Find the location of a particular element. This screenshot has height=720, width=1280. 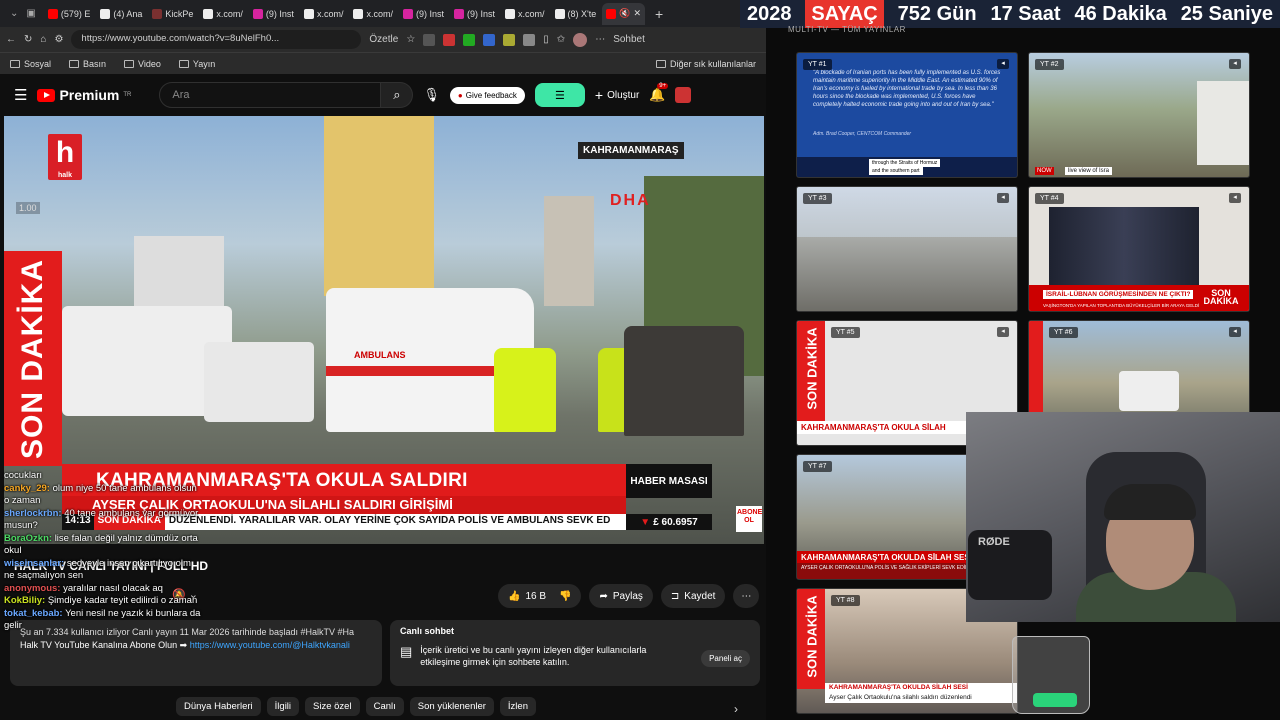

summarize-button: Özetle is located at coordinates (383, 39).